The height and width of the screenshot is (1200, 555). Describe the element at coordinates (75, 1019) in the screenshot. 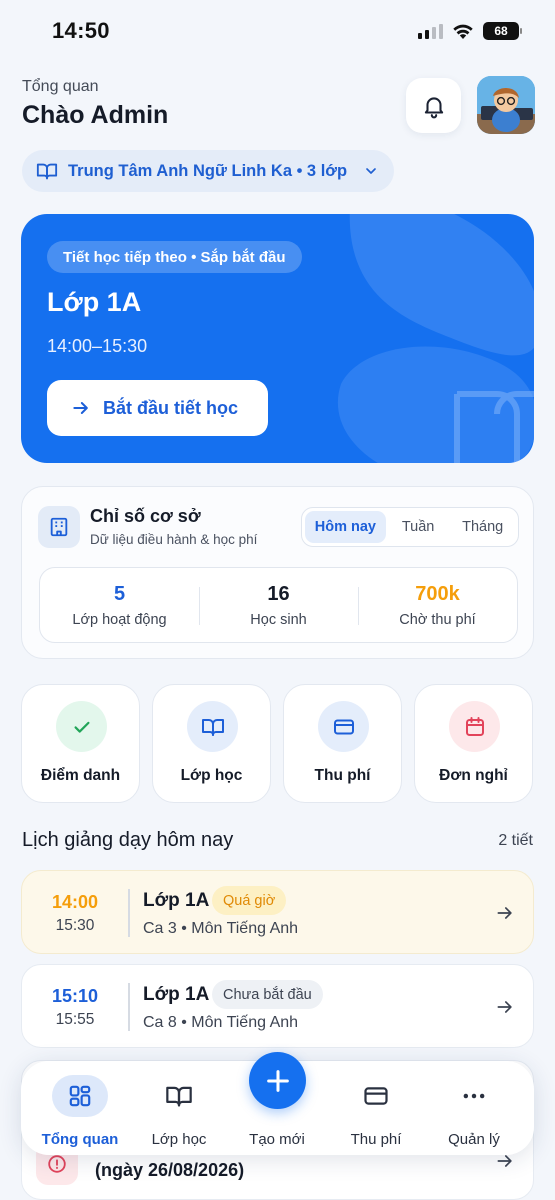

I see `lesson-end-time: 15:55` at that location.